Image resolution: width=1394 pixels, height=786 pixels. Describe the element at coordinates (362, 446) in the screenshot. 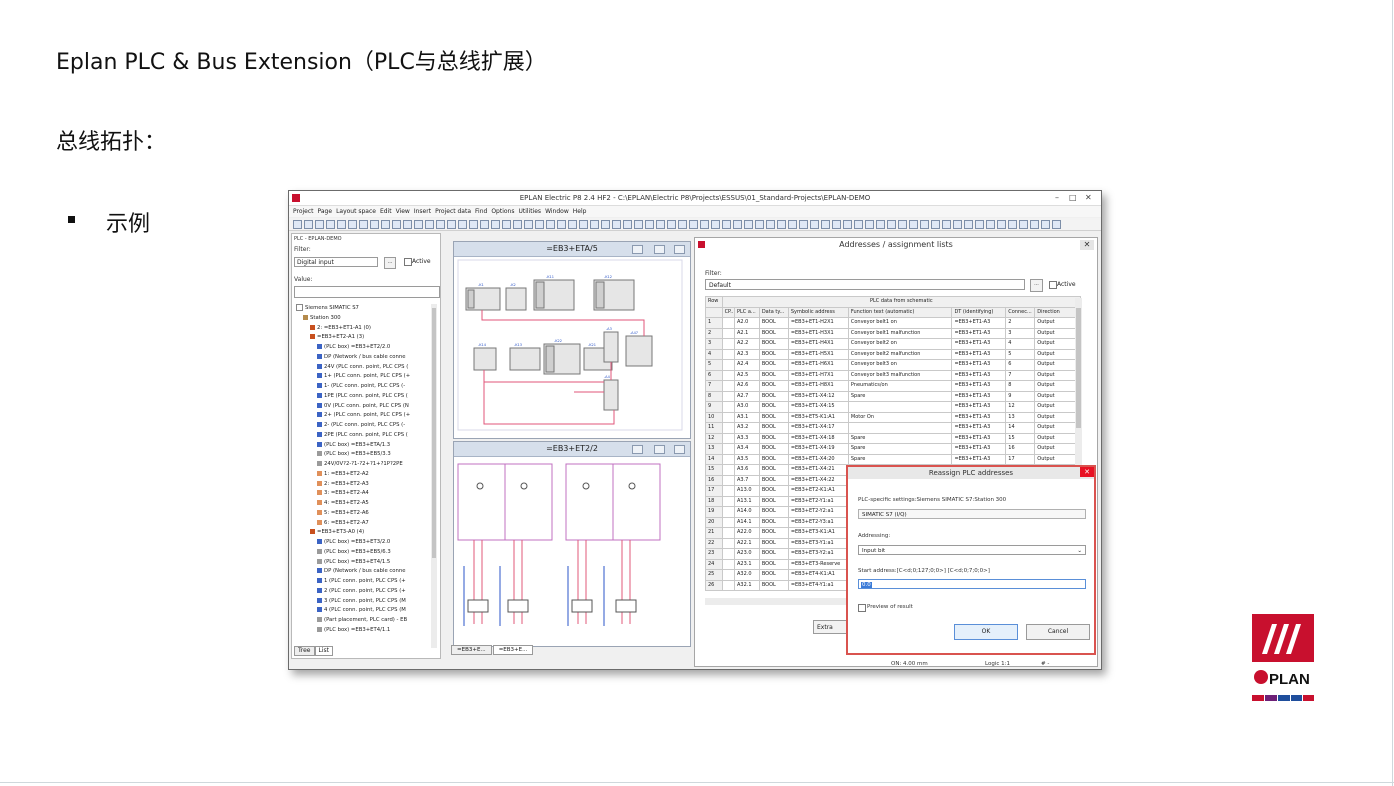

I see `tree-node: (PLC box) =EB3+ETA/1.3` at that location.